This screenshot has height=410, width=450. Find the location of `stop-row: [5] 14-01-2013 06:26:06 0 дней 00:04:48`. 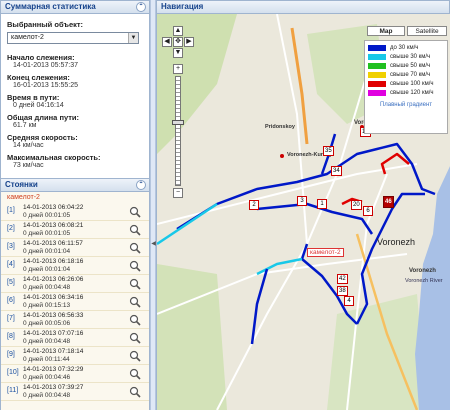

stop-row: [5] 14-01-2013 06:26:06 0 дней 00:04:48 is located at coordinates (75, 284).